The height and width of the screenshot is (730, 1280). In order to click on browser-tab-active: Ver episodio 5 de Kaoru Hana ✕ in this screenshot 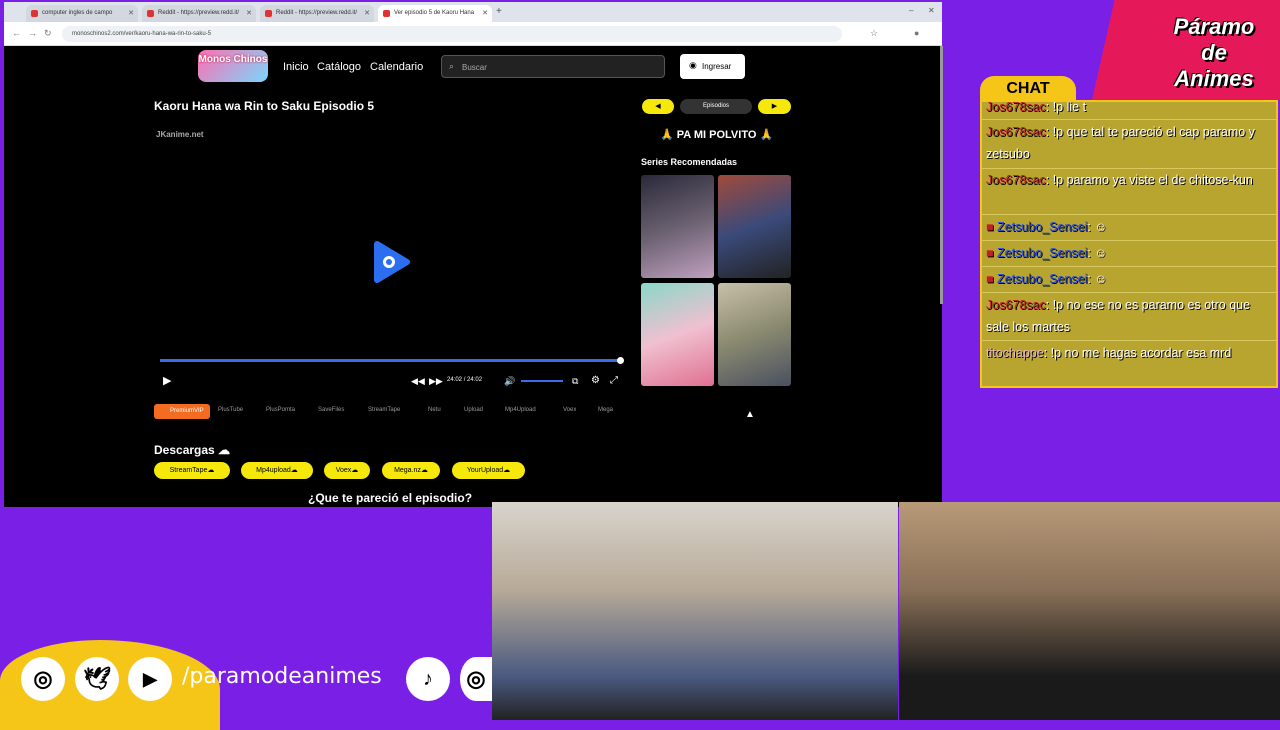, I will do `click(435, 13)`.